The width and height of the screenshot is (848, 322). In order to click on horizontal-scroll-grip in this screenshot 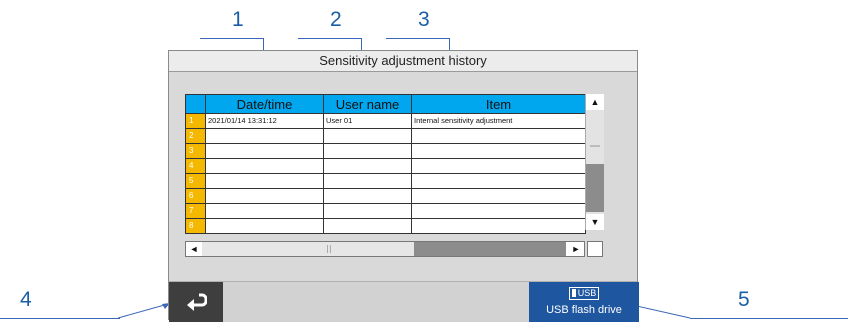, I will do `click(329, 249)`.